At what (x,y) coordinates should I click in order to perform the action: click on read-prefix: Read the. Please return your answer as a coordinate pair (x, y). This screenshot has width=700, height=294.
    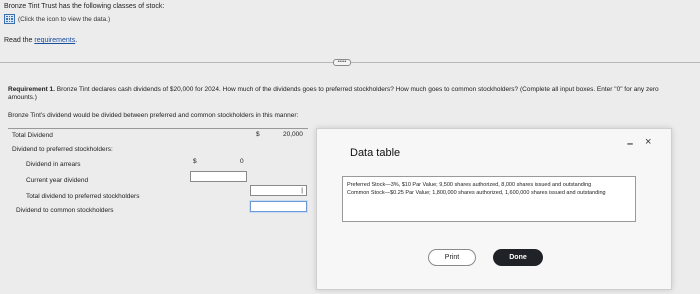
    Looking at the image, I should click on (19, 40).